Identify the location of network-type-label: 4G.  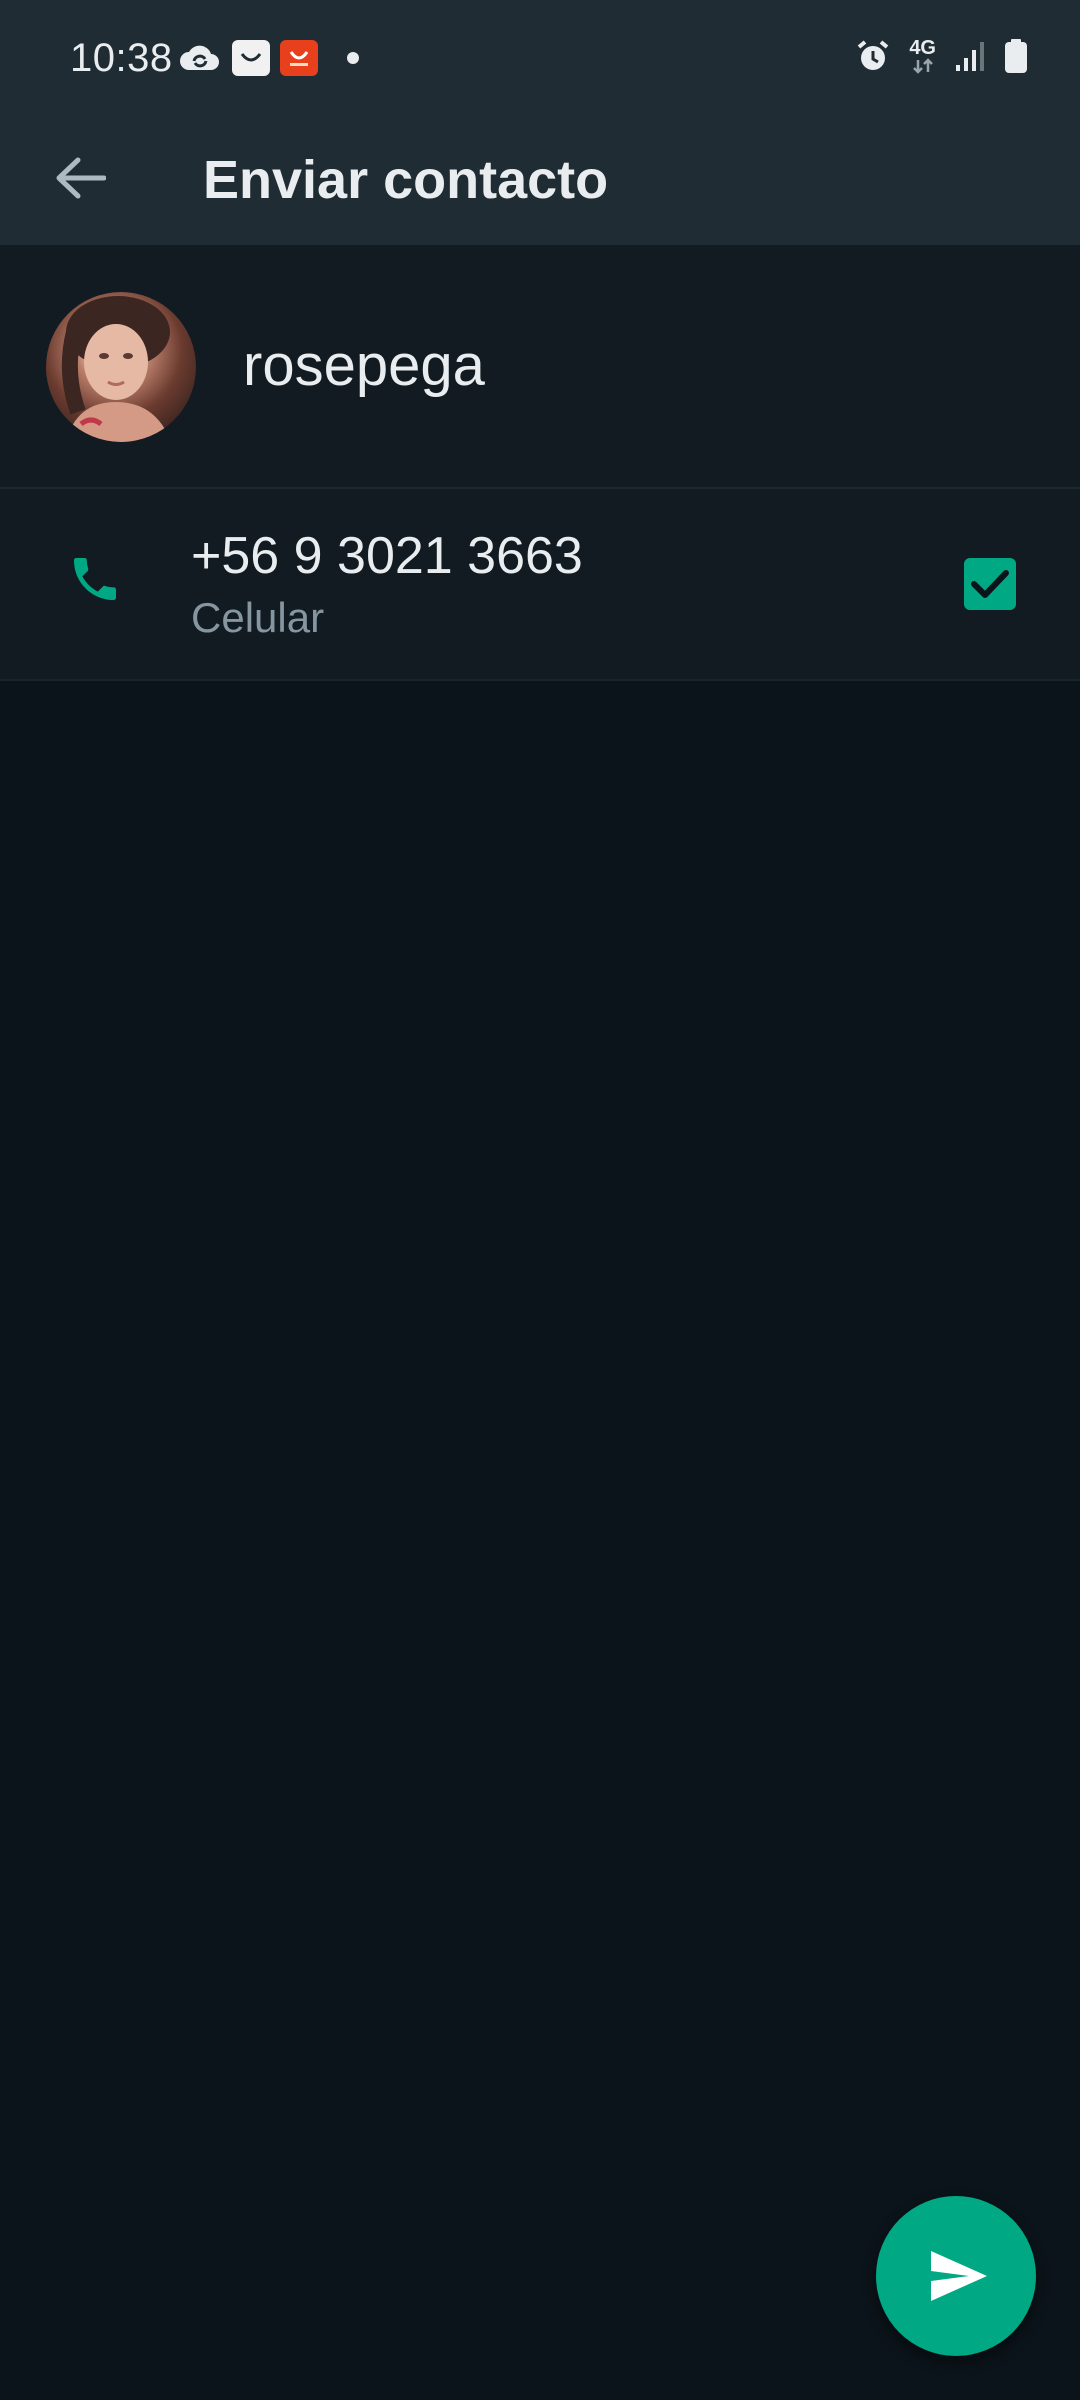
(922, 48).